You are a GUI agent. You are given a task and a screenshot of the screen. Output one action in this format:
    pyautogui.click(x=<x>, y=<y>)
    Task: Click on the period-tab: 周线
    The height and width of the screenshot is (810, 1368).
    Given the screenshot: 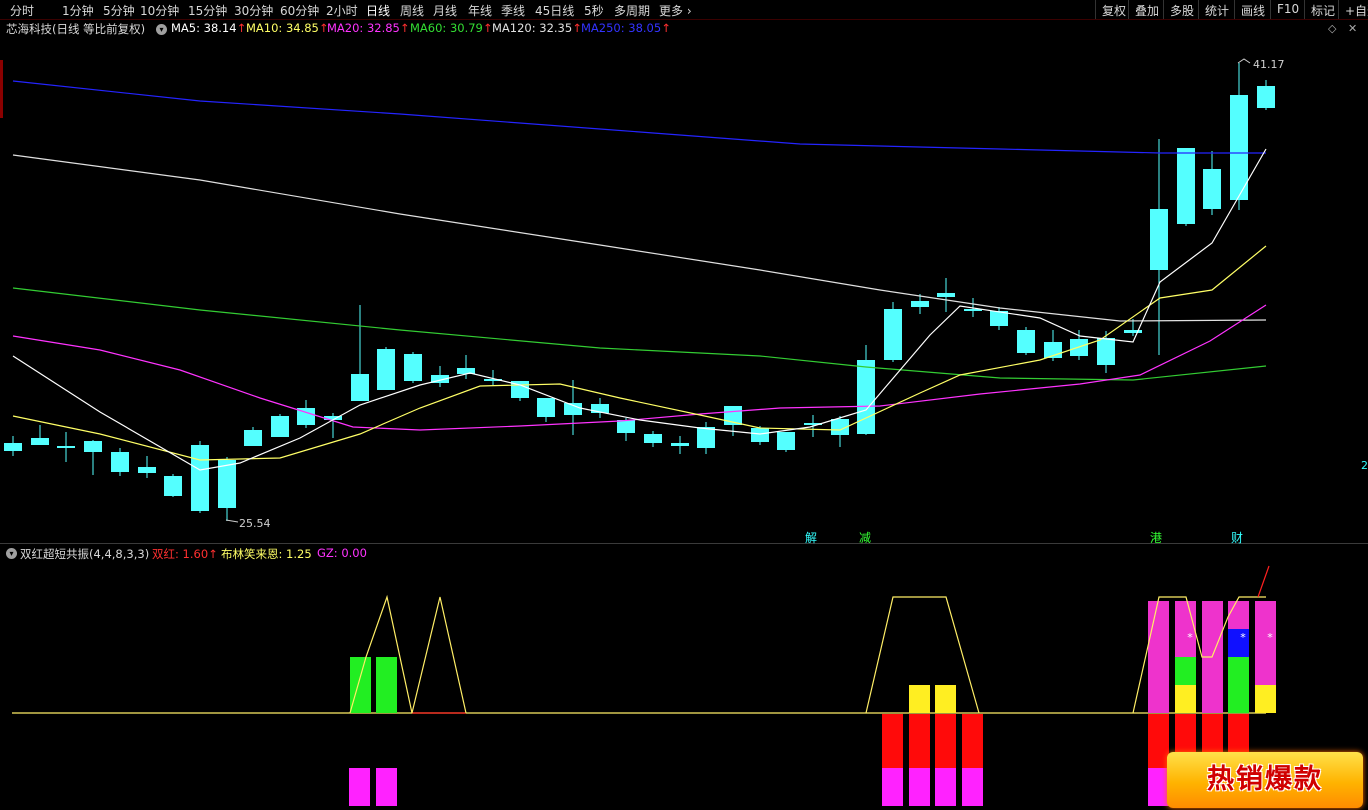 What is the action you would take?
    pyautogui.click(x=412, y=10)
    